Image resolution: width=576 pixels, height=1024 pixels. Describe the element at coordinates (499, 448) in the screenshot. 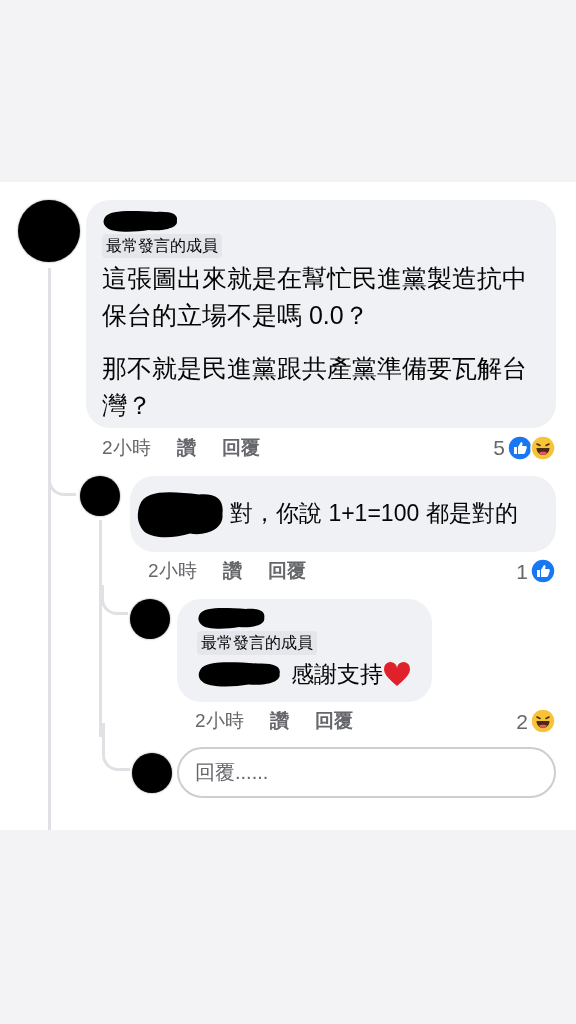

I see `reaction-count: 5` at that location.